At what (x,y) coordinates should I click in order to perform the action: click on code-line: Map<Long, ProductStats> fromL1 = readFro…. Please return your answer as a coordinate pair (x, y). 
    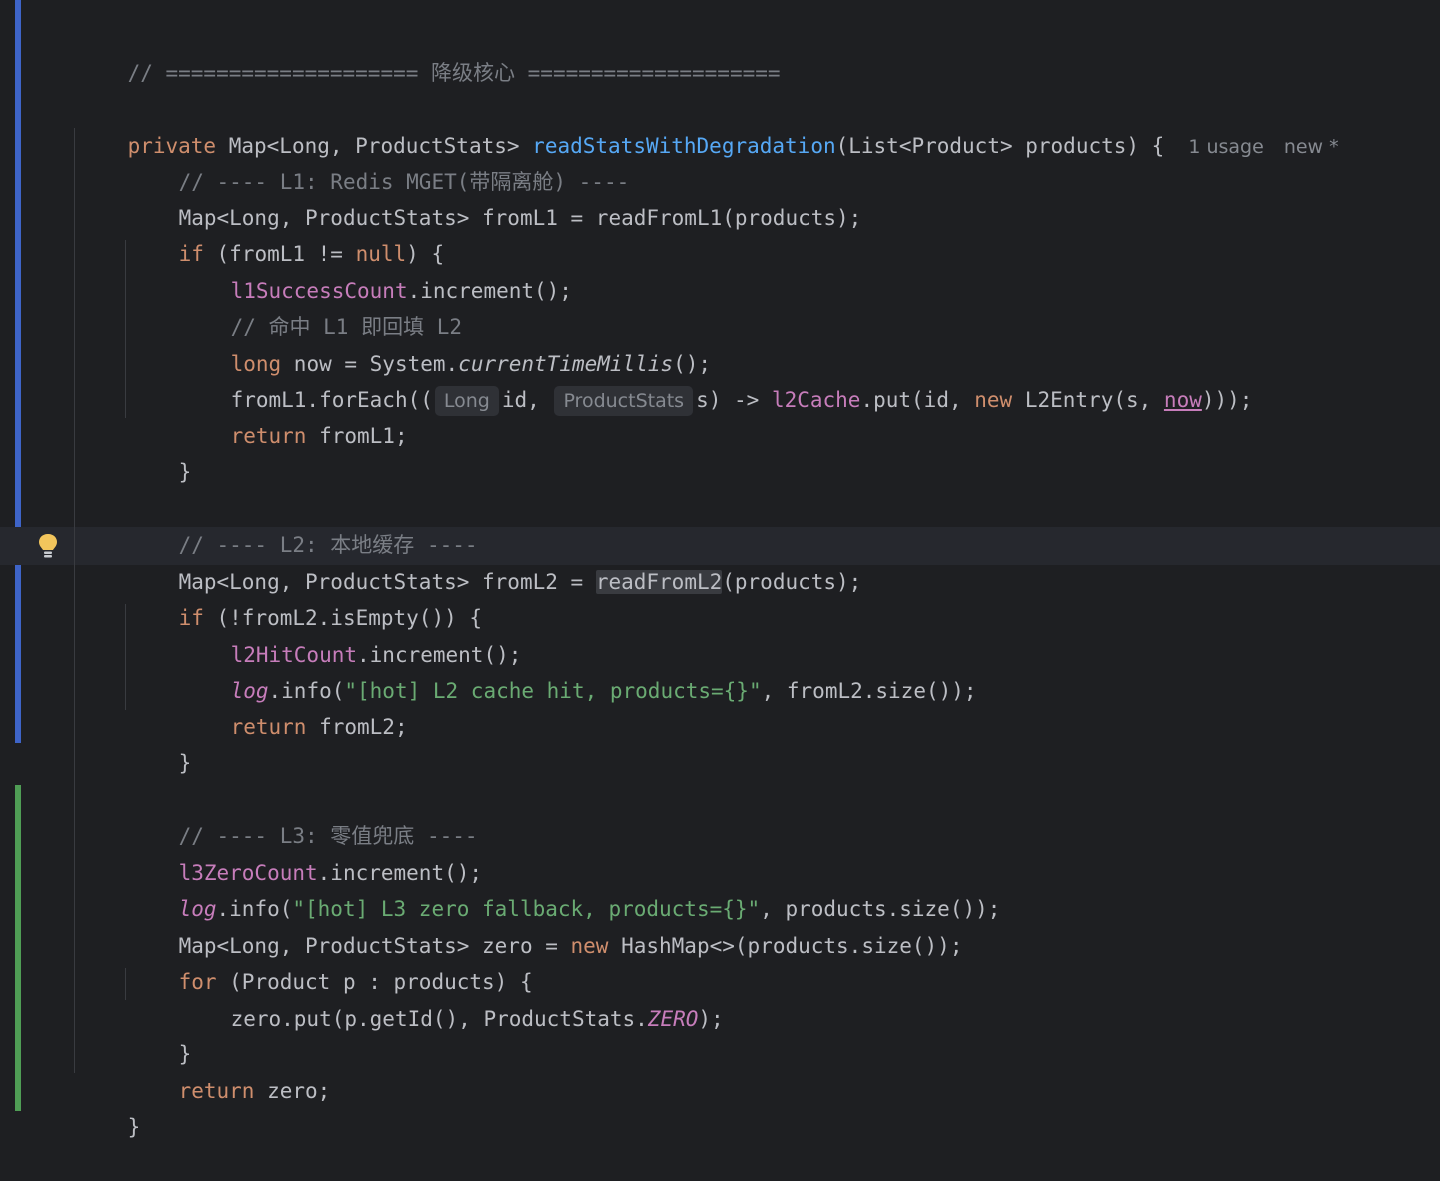
    Looking at the image, I should click on (495, 197).